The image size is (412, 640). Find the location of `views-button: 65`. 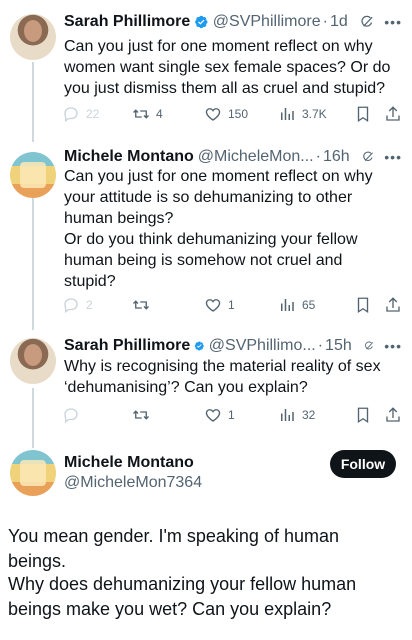

views-button: 65 is located at coordinates (296, 305).